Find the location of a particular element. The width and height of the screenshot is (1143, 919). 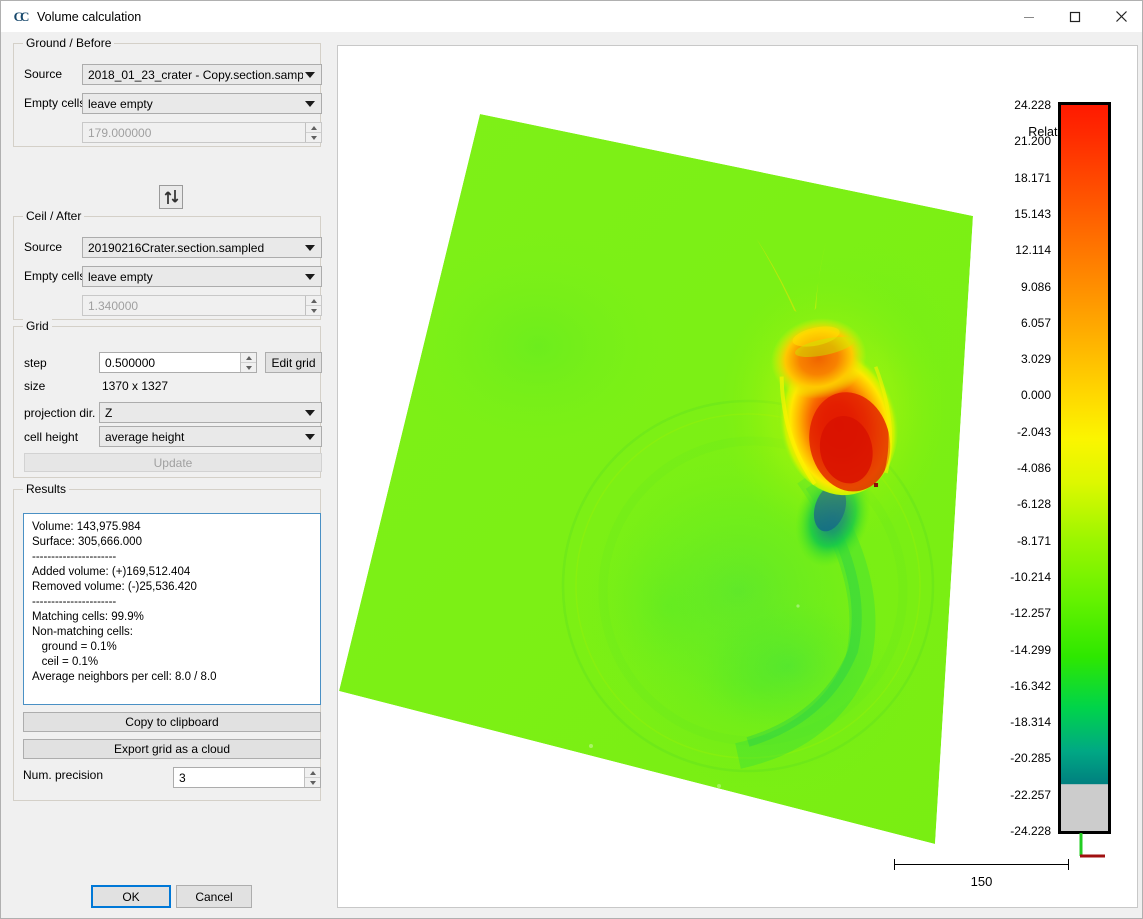

ground-fill-value: 179.000000 is located at coordinates (120, 132).